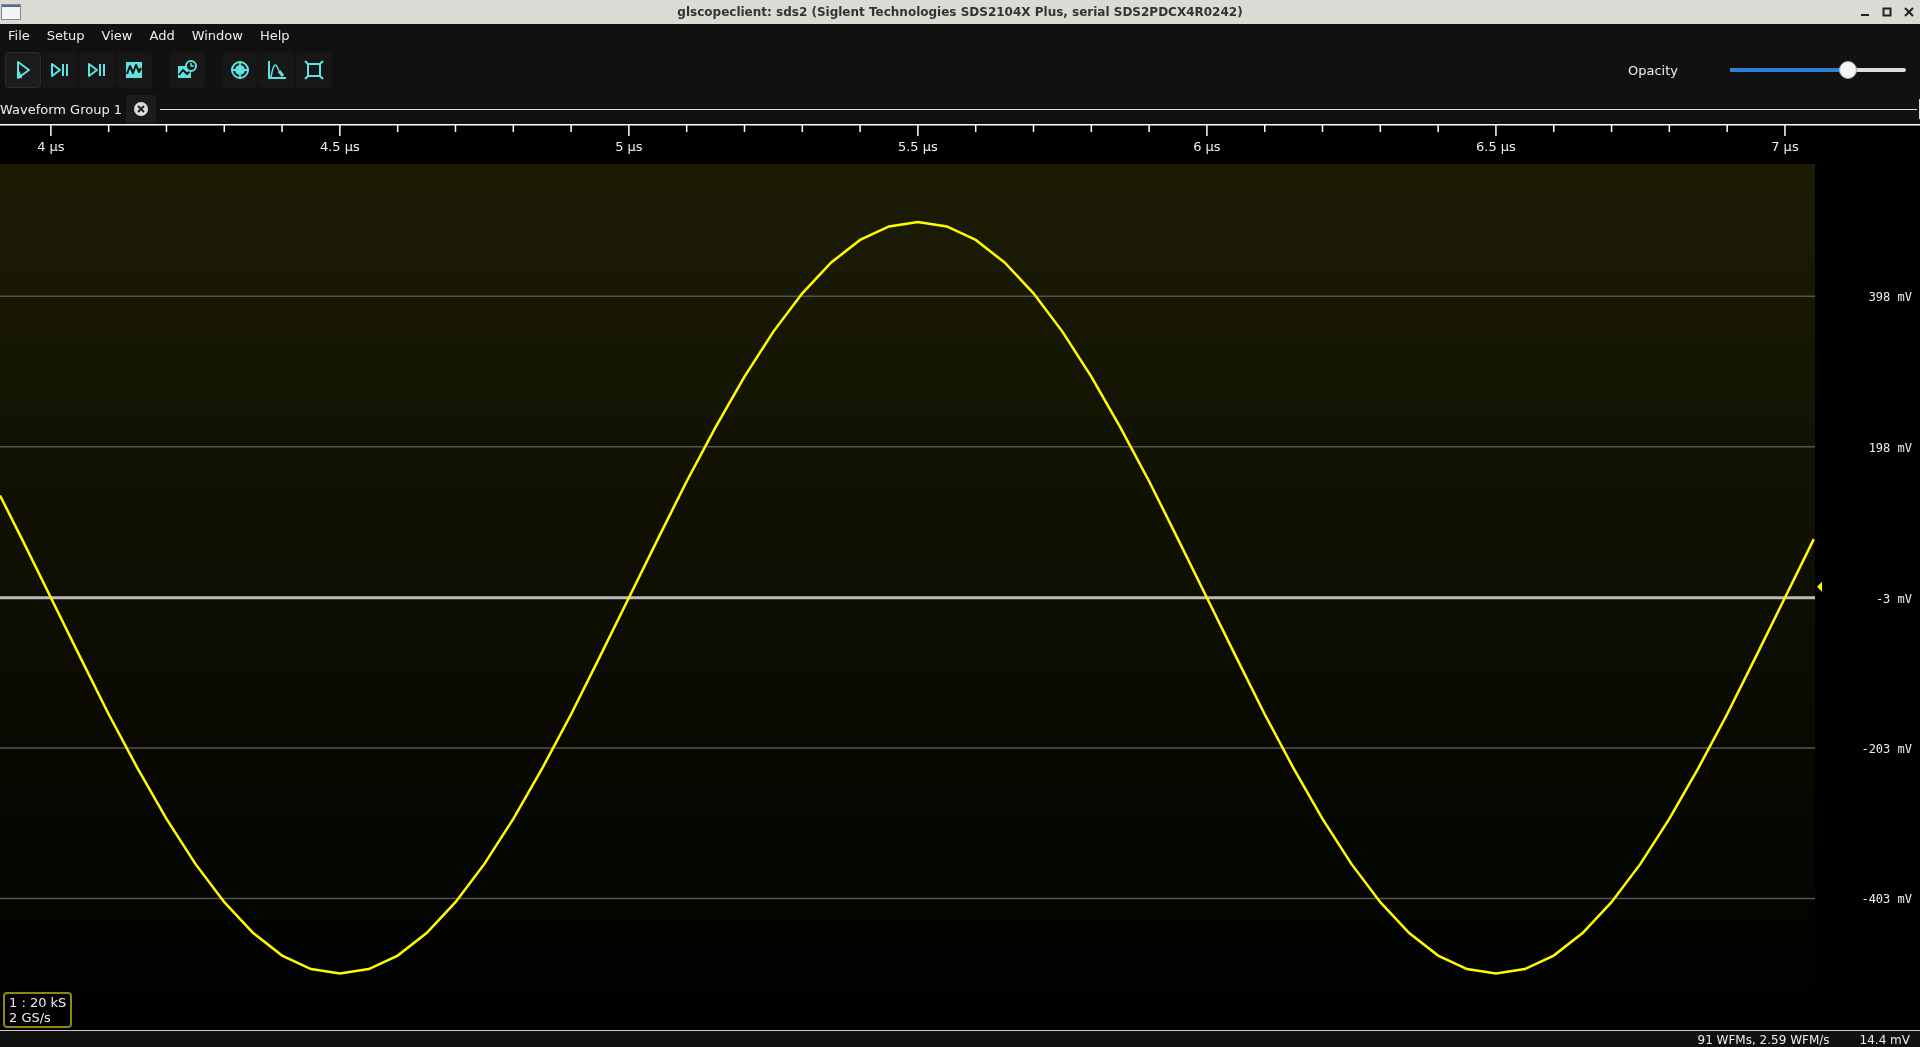 The height and width of the screenshot is (1047, 1920). What do you see at coordinates (97, 70) in the screenshot?
I see `force-trigger-button` at bounding box center [97, 70].